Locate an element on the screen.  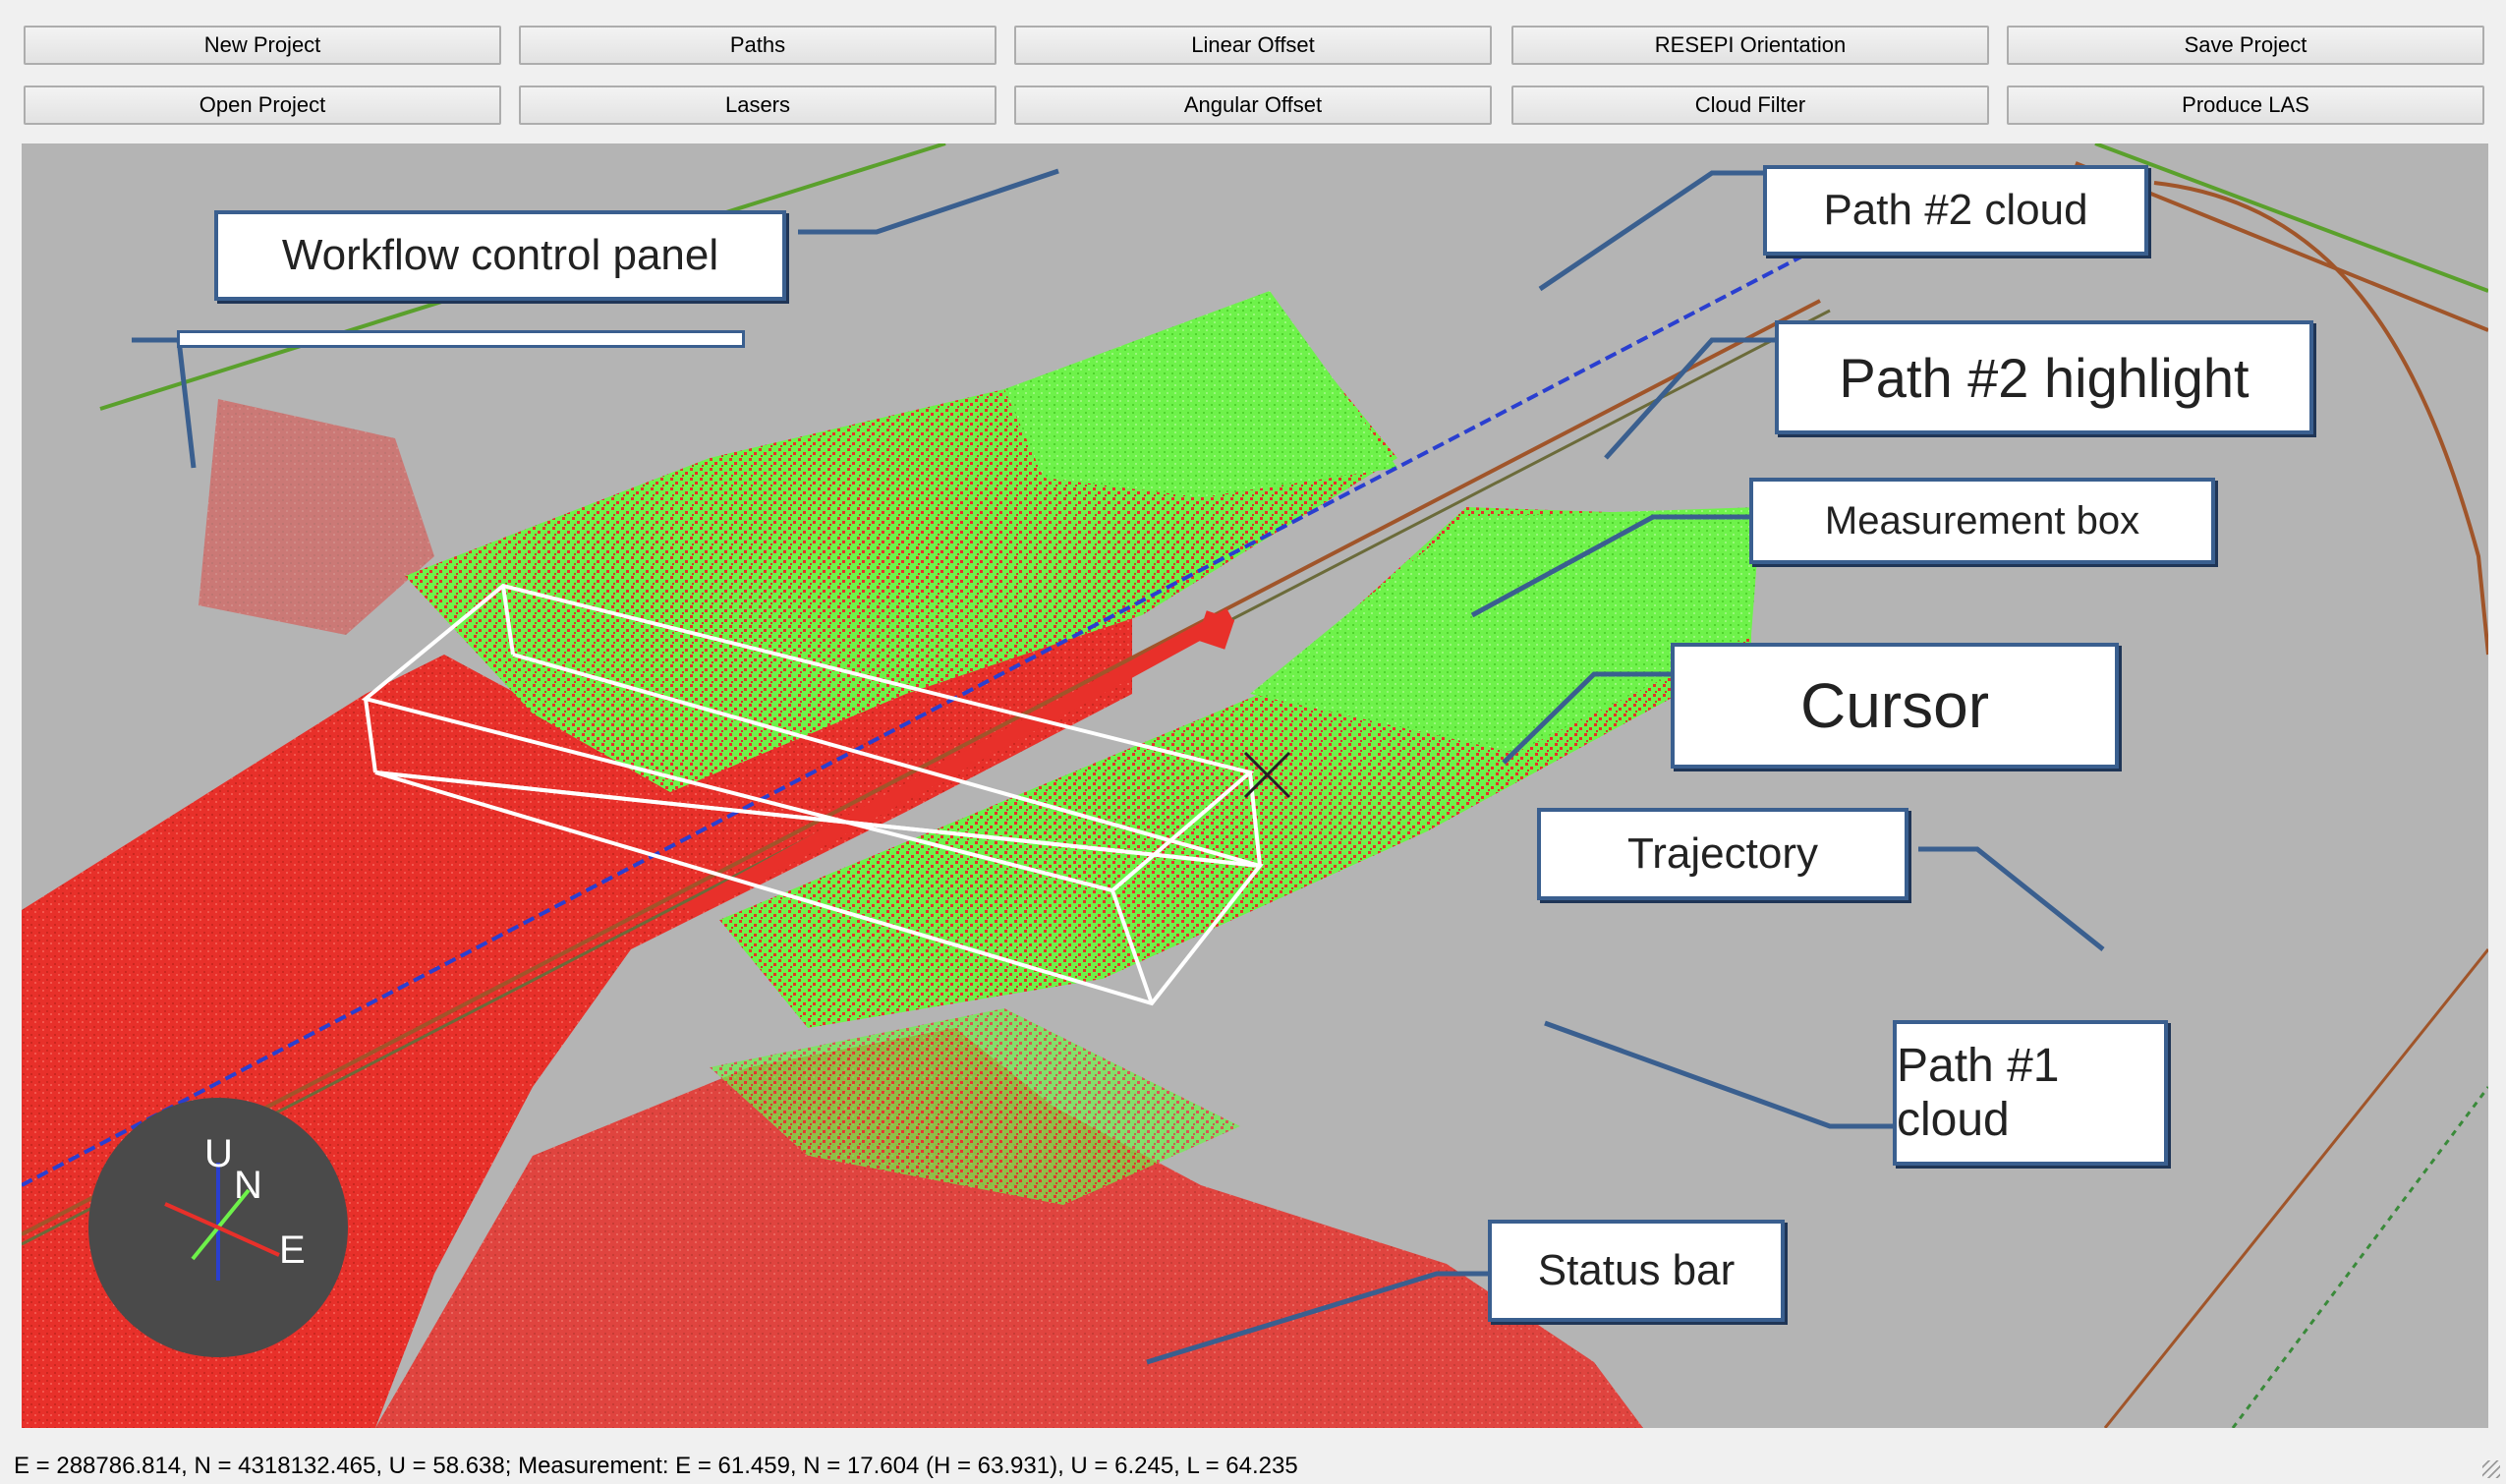
paths-button: Paths is located at coordinates (758, 45).